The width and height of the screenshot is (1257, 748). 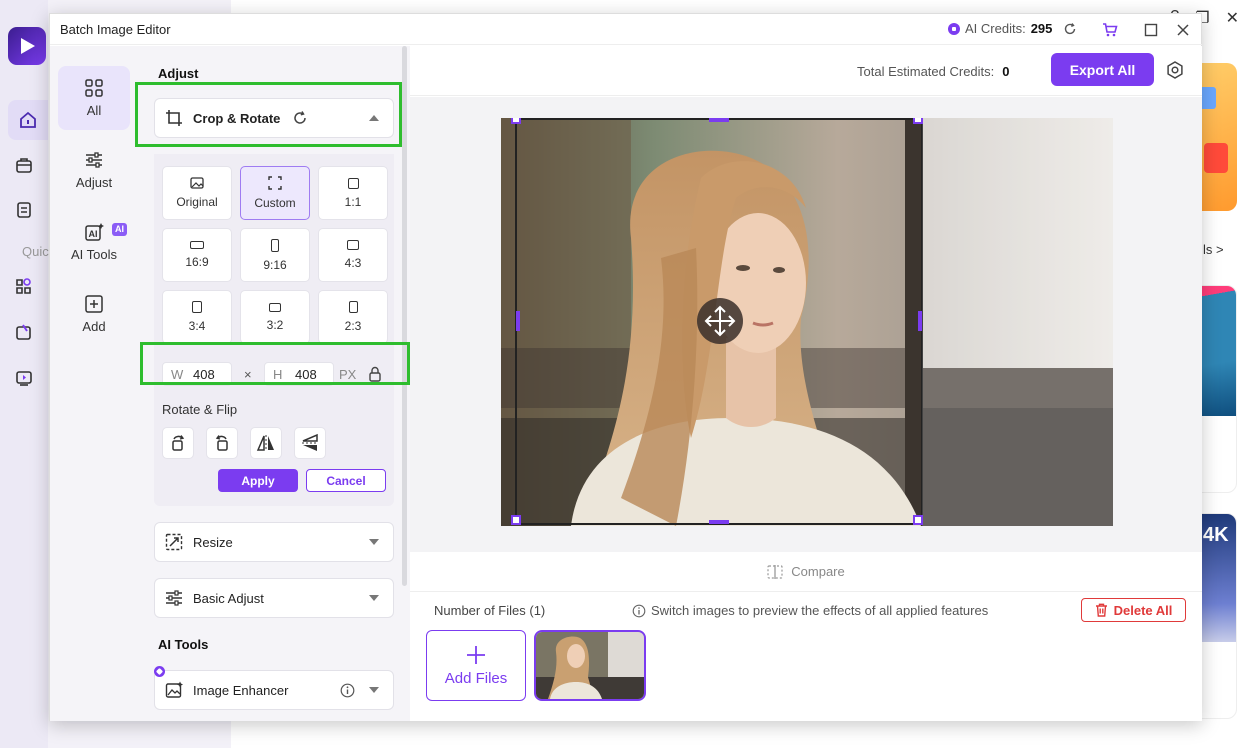 I want to click on credits-value: 295, so click(x=1041, y=28).